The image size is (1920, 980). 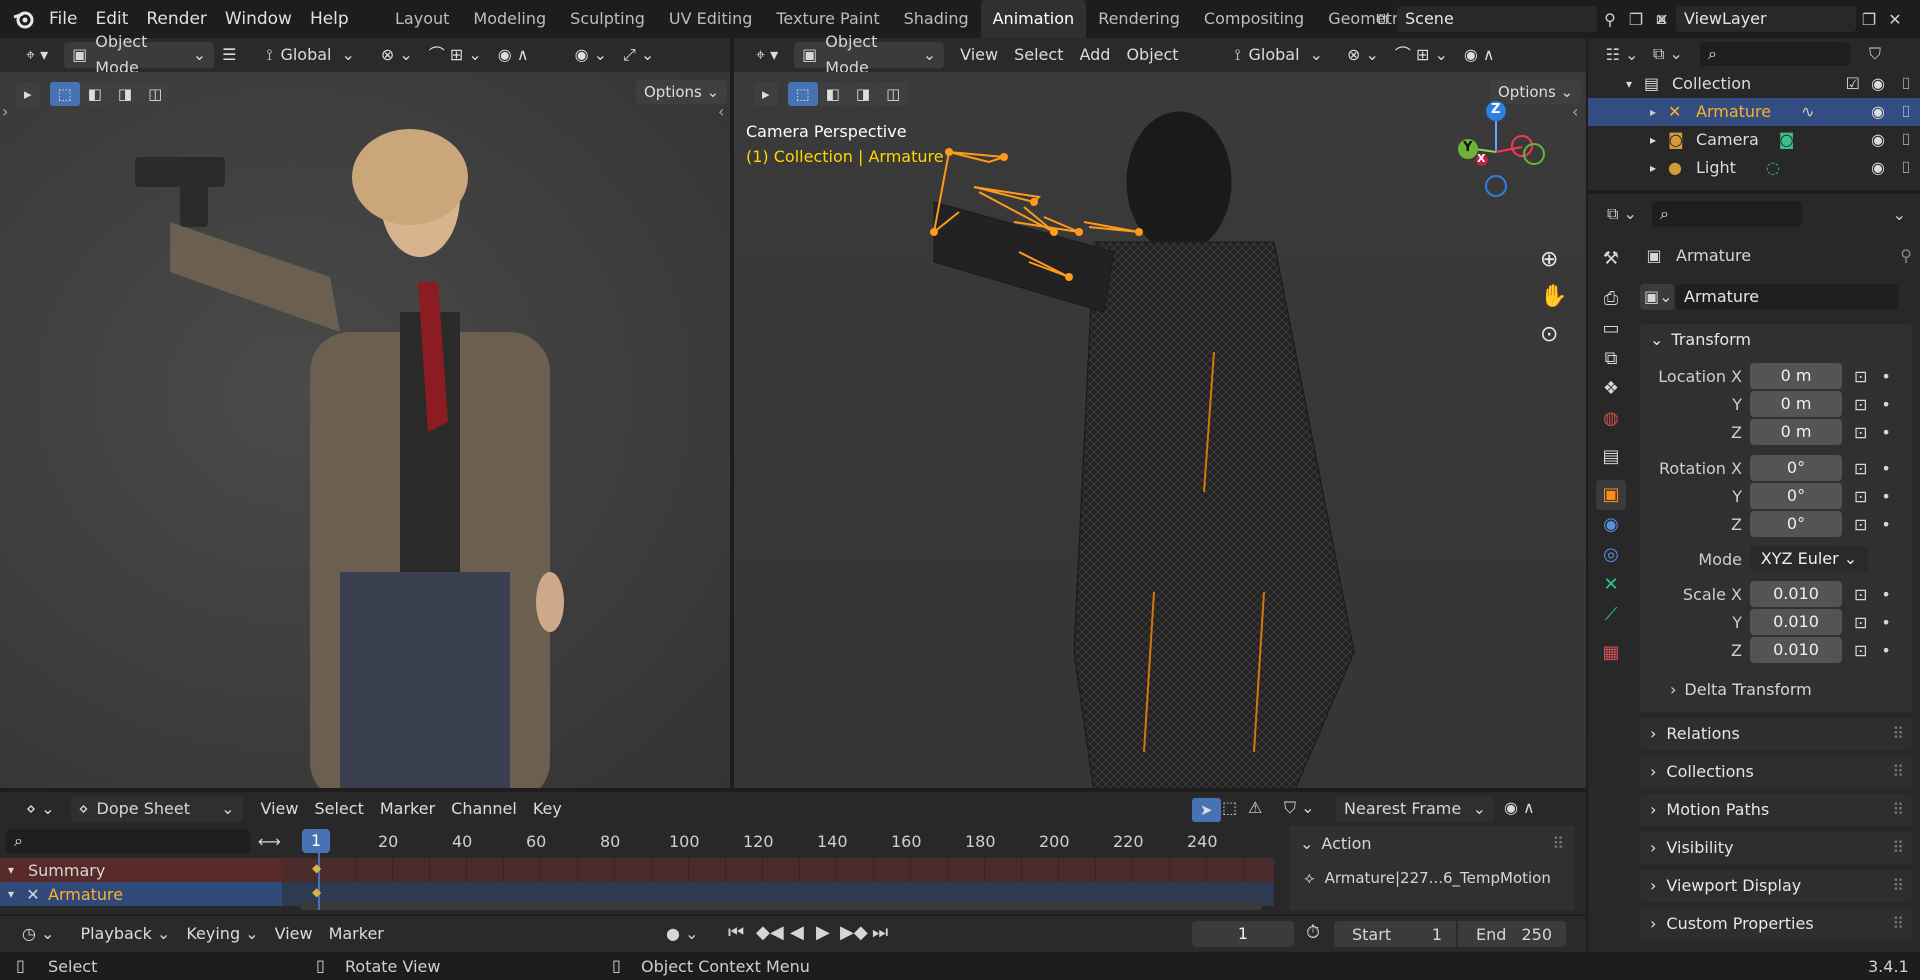 What do you see at coordinates (1229, 807) in the screenshot?
I see `show-hidden-icon: ⬚` at bounding box center [1229, 807].